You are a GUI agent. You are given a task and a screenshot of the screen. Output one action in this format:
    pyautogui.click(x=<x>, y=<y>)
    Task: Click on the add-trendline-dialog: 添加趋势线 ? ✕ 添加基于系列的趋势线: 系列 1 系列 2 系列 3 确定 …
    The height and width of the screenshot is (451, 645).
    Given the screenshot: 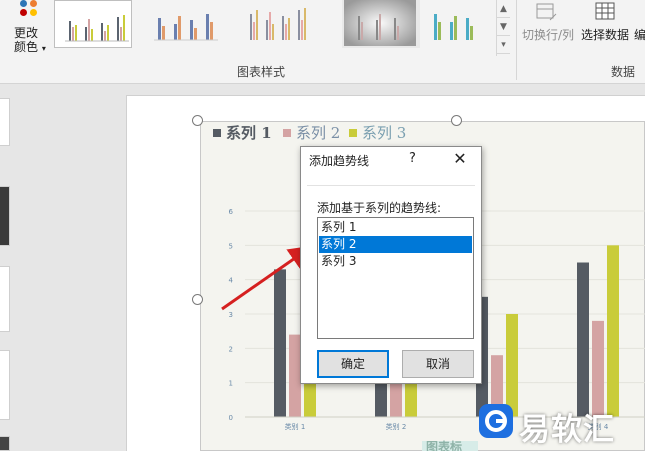 What is the action you would take?
    pyautogui.click(x=391, y=265)
    